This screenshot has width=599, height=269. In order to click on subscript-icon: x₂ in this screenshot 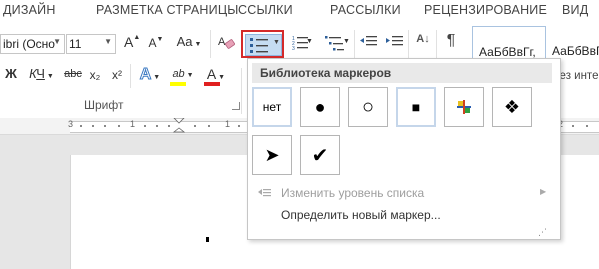, I will do `click(95, 75)`.